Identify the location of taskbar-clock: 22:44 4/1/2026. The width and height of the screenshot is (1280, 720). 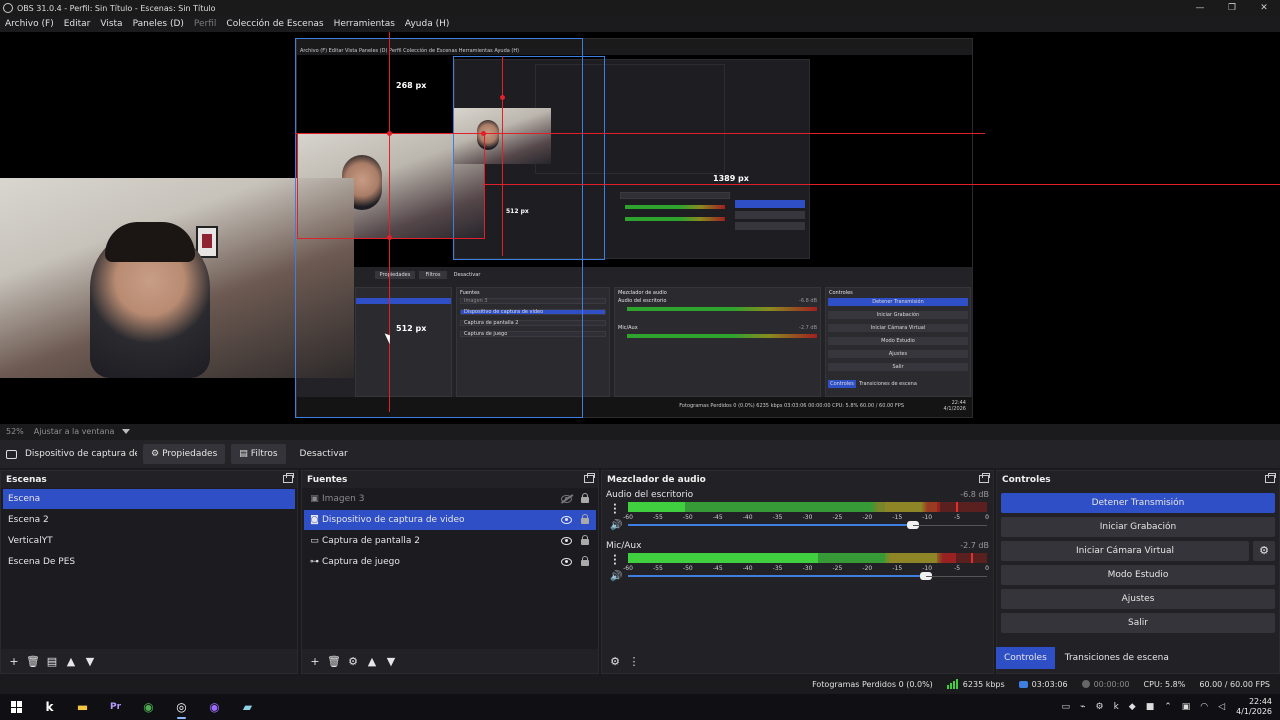
(1254, 707).